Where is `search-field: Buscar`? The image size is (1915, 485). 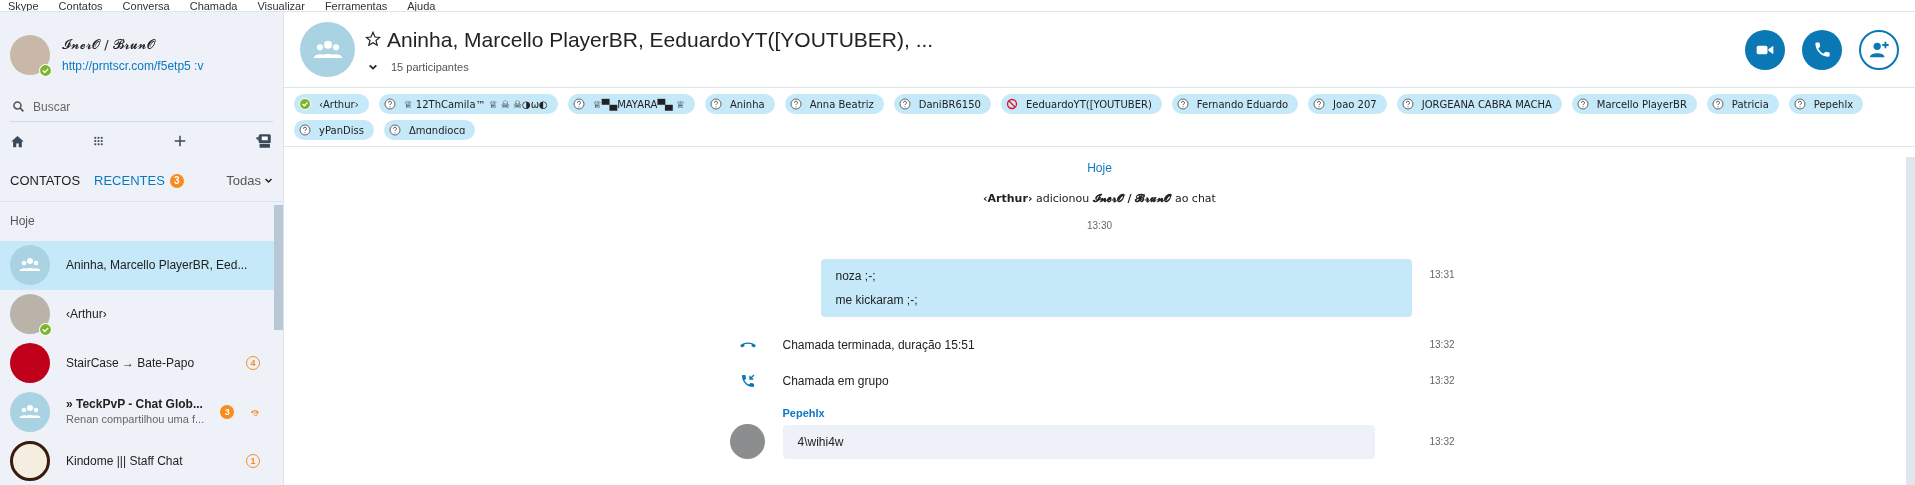 search-field: Buscar is located at coordinates (133, 106).